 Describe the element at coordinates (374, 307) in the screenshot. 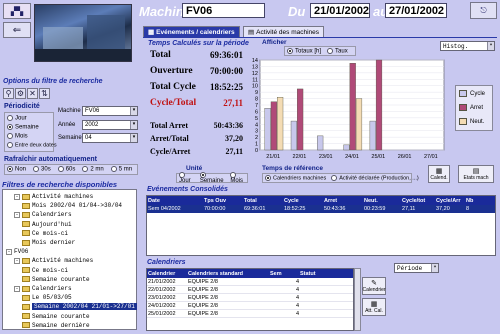

I see `att-cal-button: ▦ Att. Cal.` at that location.